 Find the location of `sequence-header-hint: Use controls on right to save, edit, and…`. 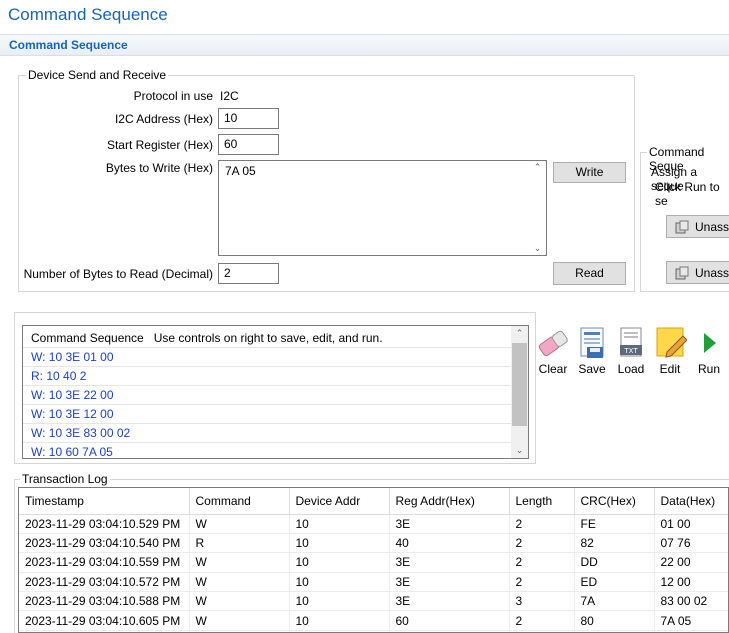

sequence-header-hint: Use controls on right to save, edit, and… is located at coordinates (268, 338).